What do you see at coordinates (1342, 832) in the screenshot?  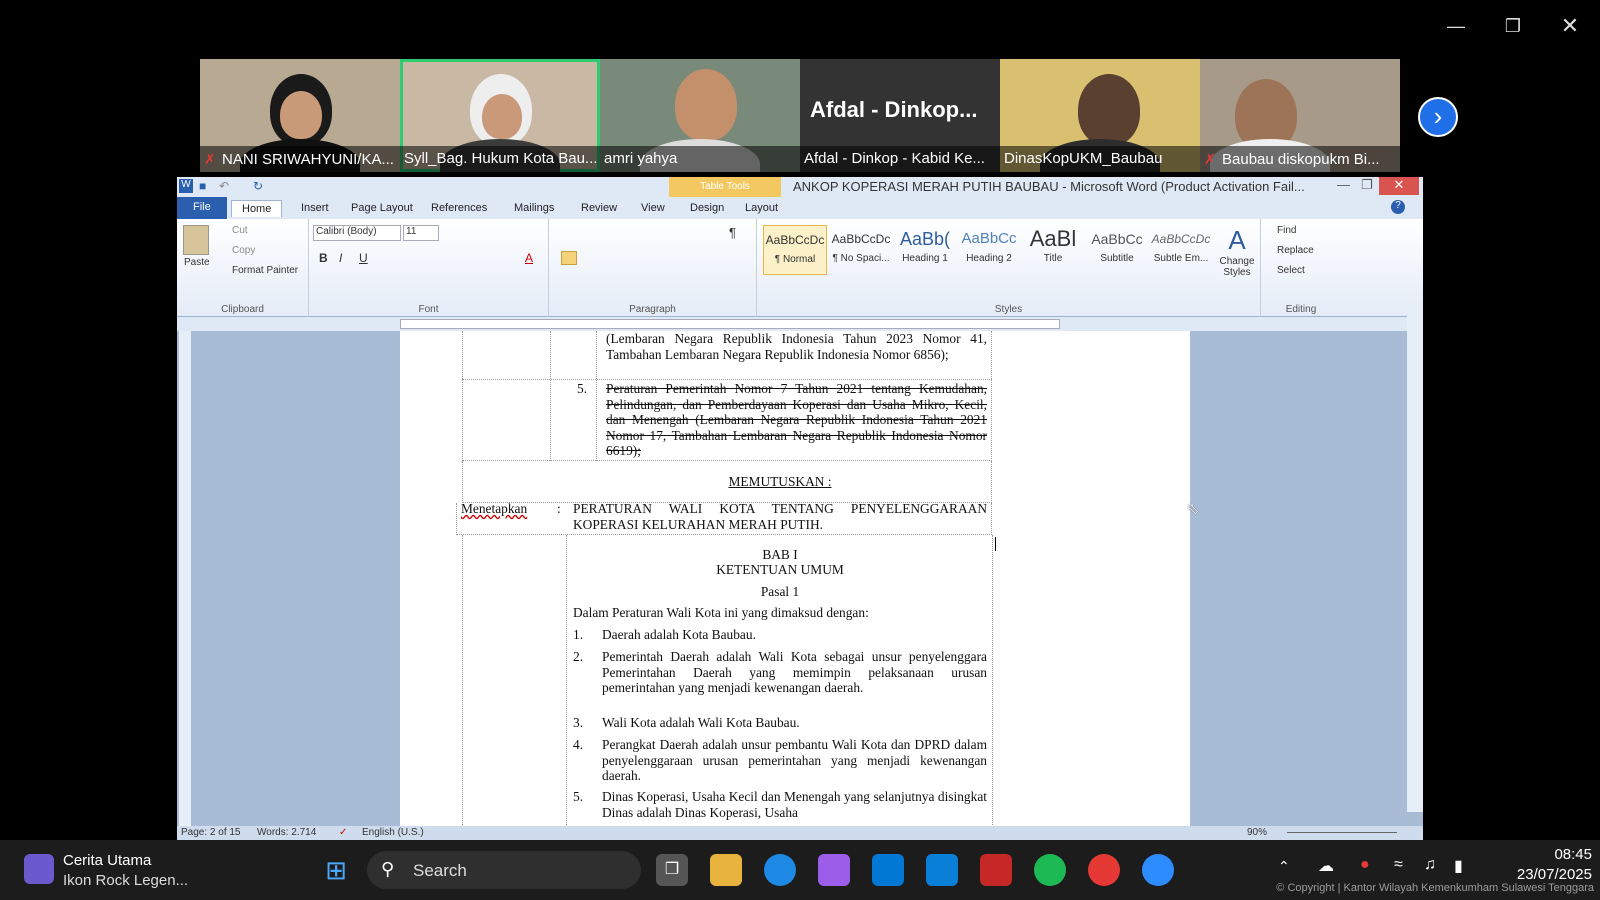 I see `zoom-slider` at bounding box center [1342, 832].